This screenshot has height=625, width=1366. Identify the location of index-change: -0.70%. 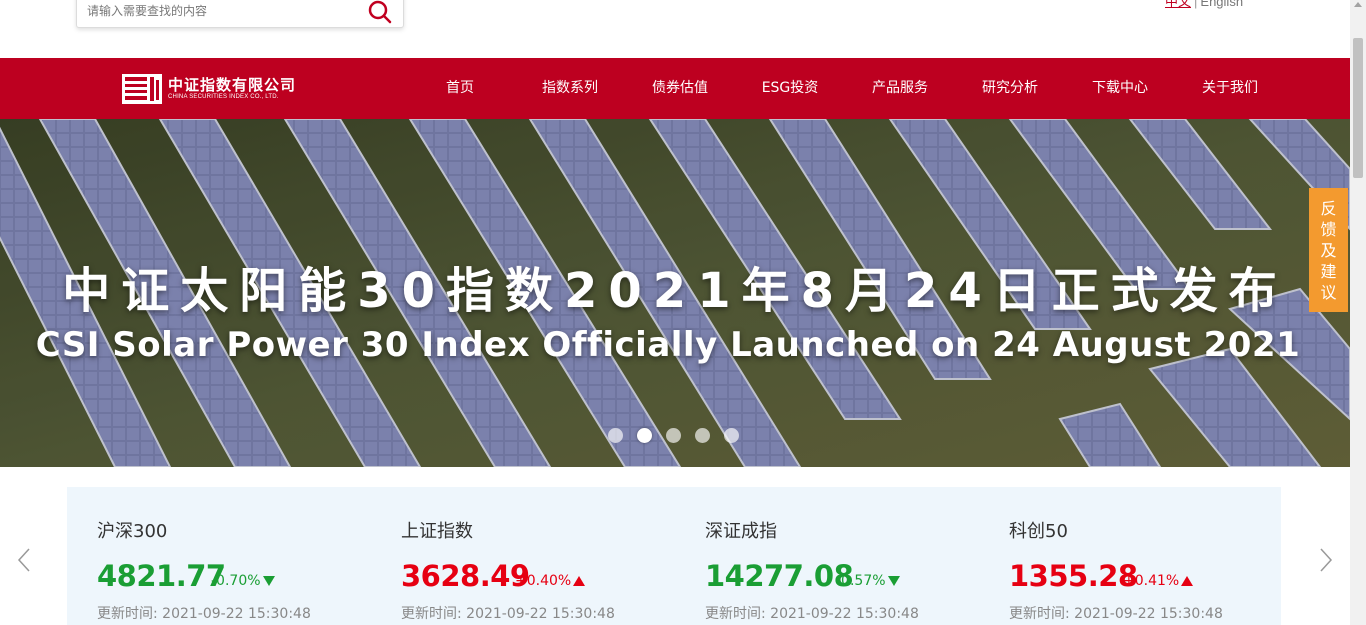
(243, 581).